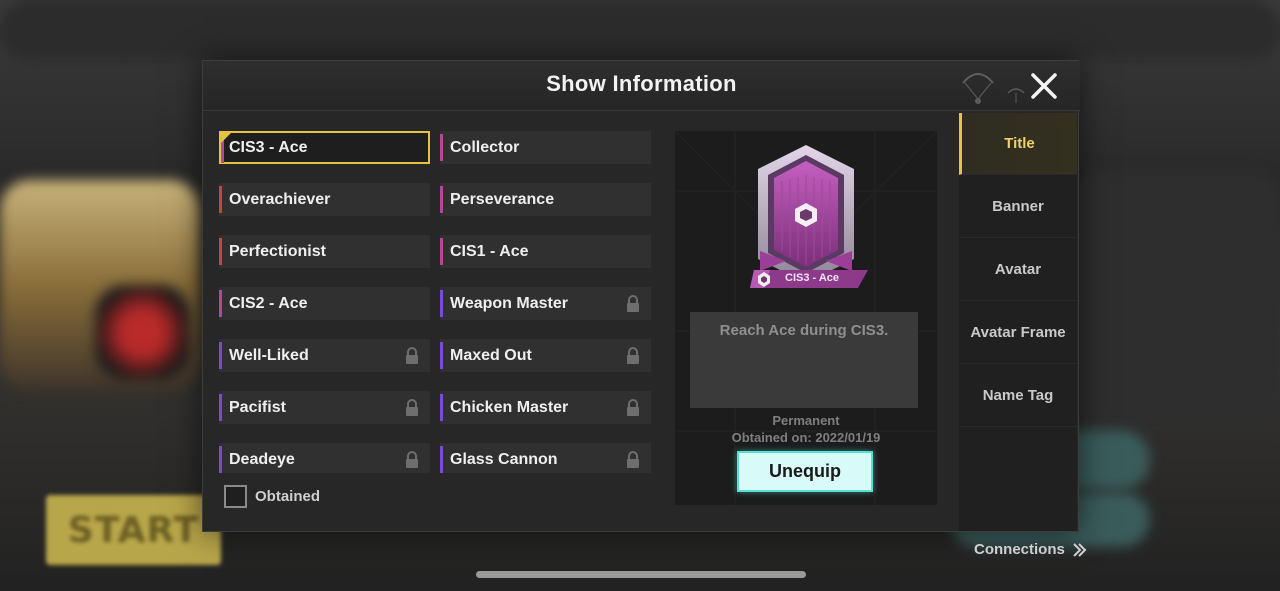 This screenshot has height=591, width=1280. Describe the element at coordinates (491, 355) in the screenshot. I see `title-item-label: Maxed Out` at that location.